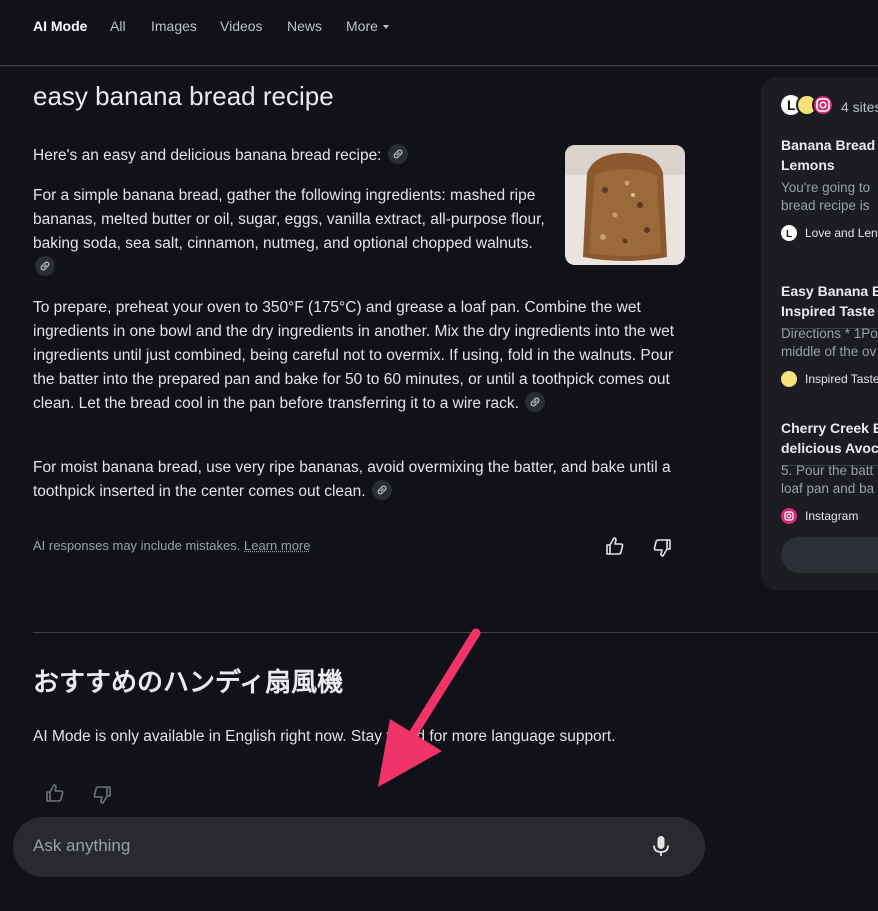 The height and width of the screenshot is (911, 878). What do you see at coordinates (829, 311) in the screenshot?
I see `source-title: Inspired Taste` at bounding box center [829, 311].